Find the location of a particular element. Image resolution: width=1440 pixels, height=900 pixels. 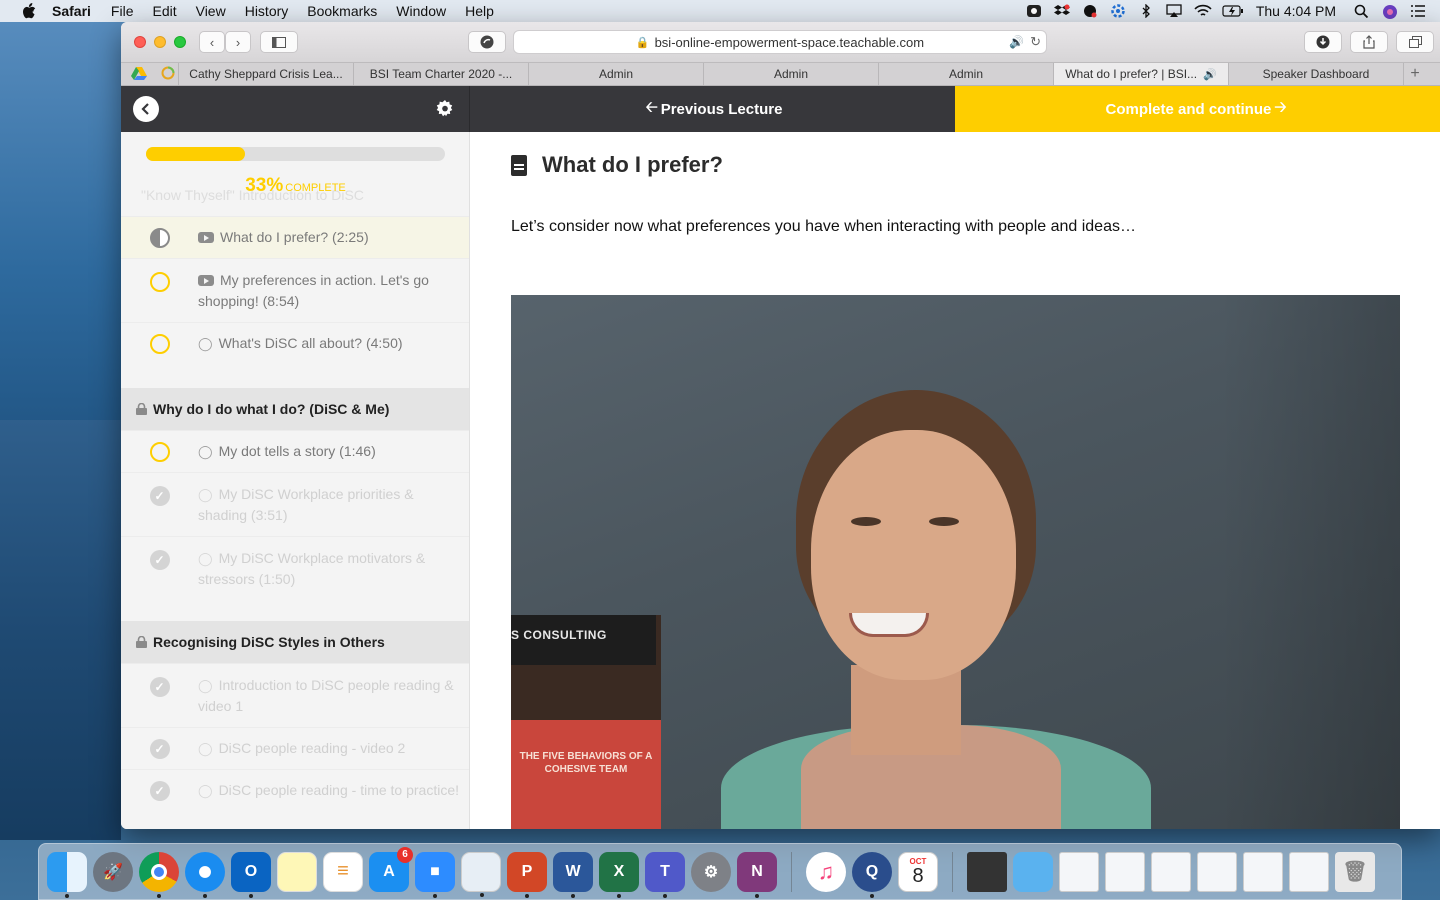

zoom-icon: ■ is located at coordinates (435, 874).